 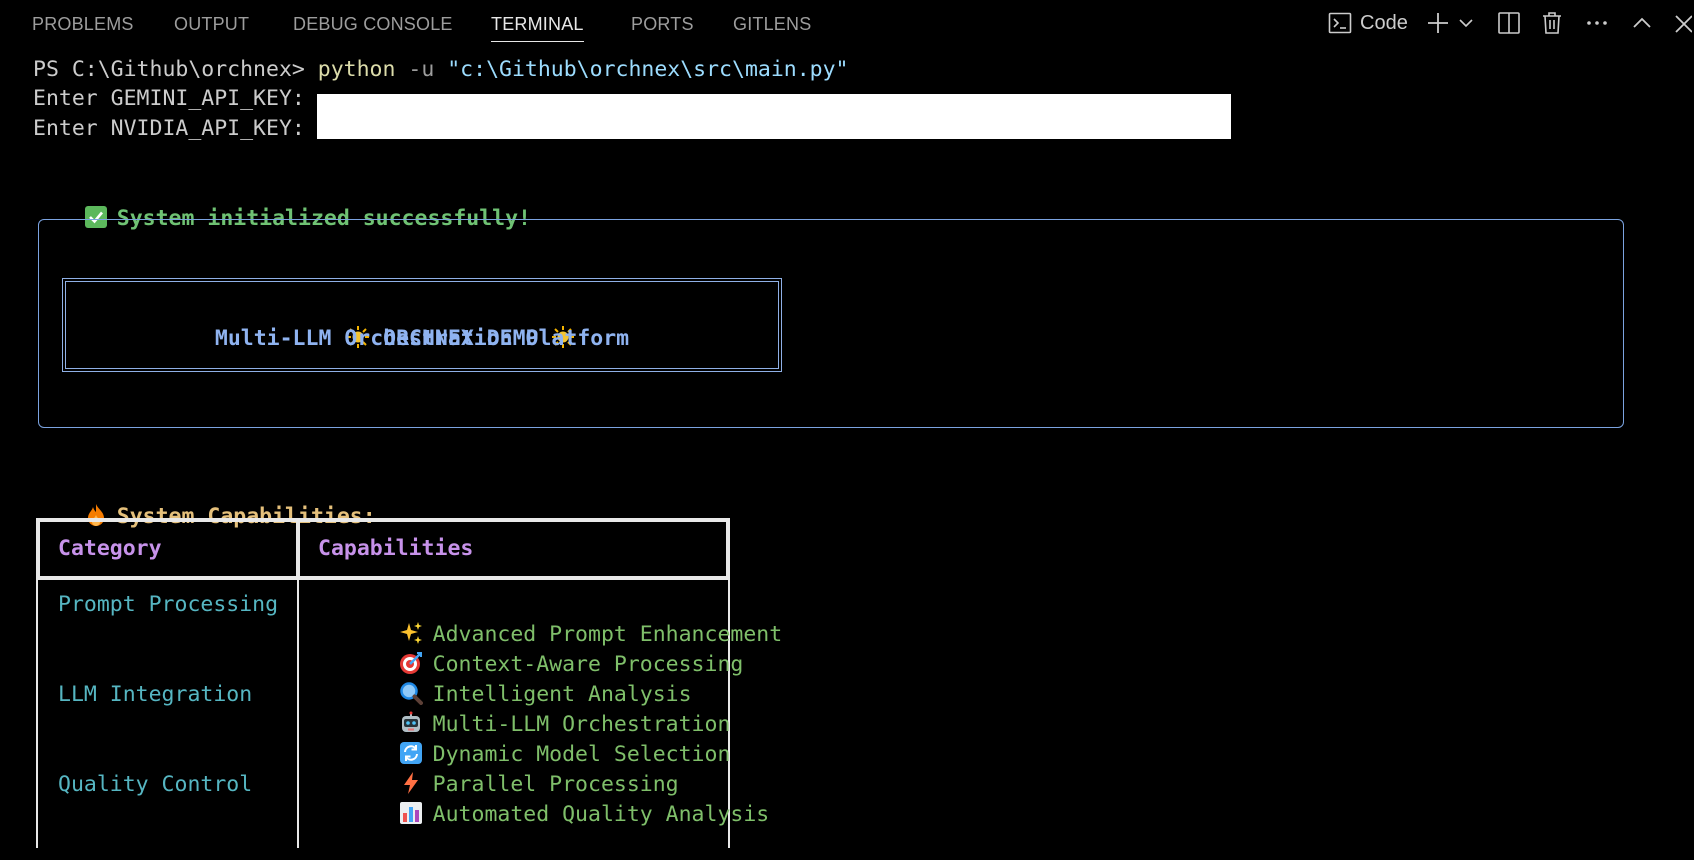 I want to click on terminal-dropdown-button, so click(x=1466, y=23).